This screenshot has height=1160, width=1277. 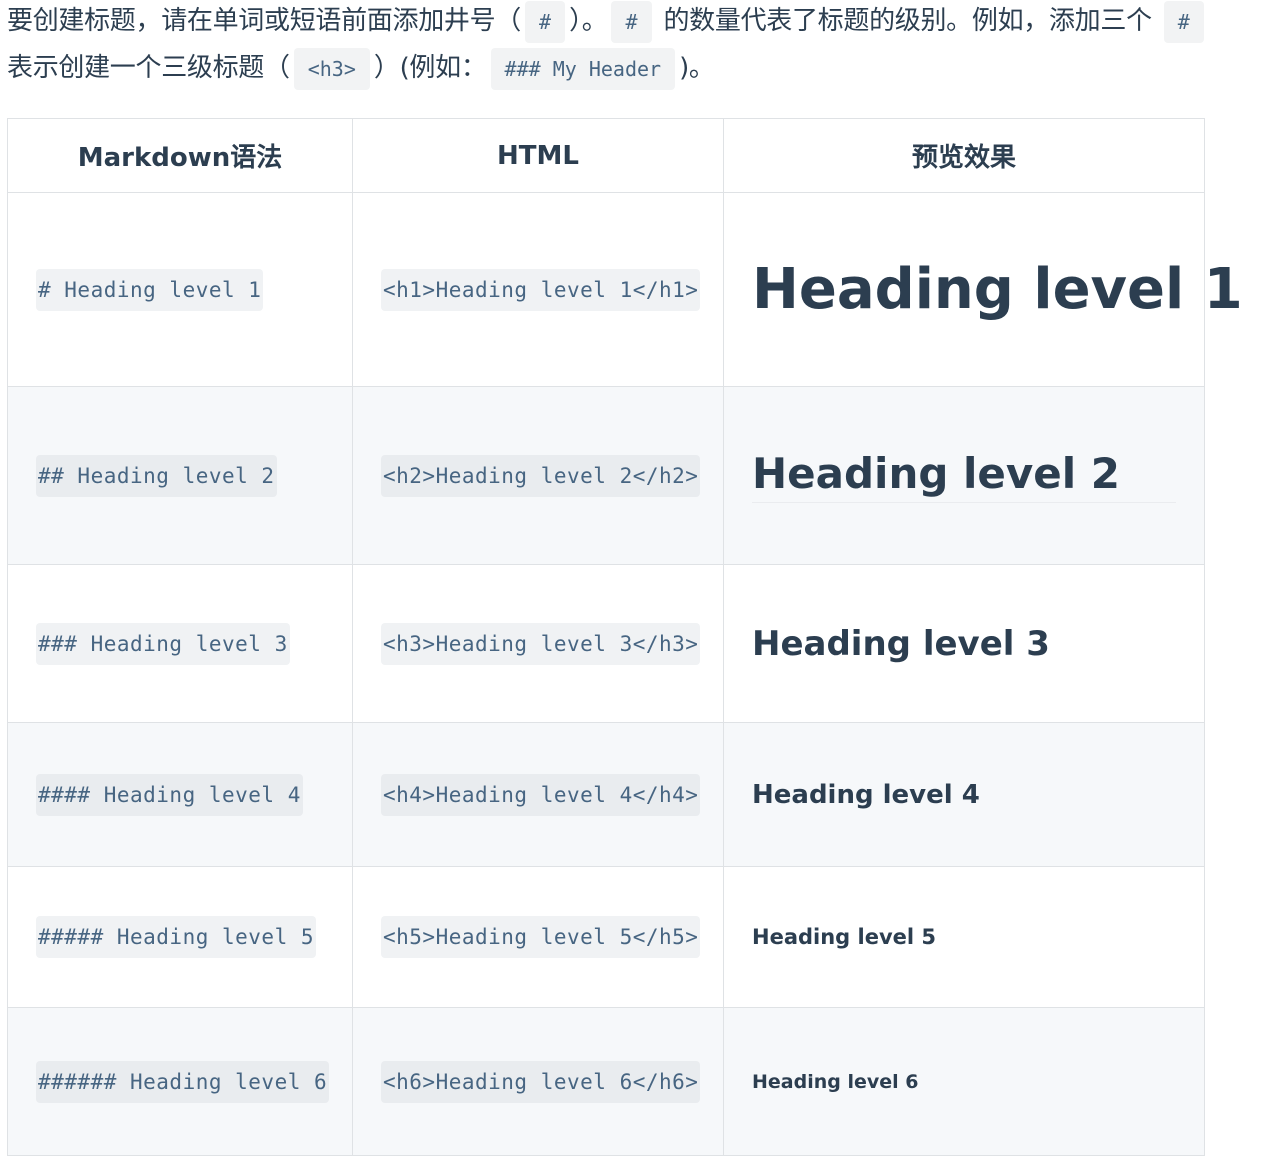 What do you see at coordinates (541, 1081) in the screenshot?
I see `html-code: <h6>Heading level 6</h6>` at bounding box center [541, 1081].